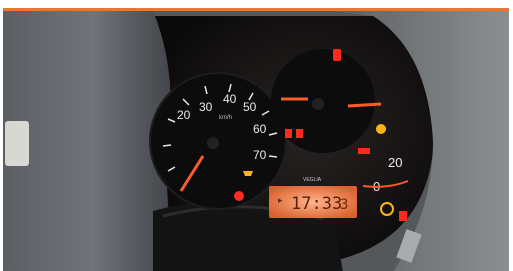 The image size is (513, 271). Describe the element at coordinates (344, 205) in the screenshot. I see `lcd-side-value: 3` at that location.